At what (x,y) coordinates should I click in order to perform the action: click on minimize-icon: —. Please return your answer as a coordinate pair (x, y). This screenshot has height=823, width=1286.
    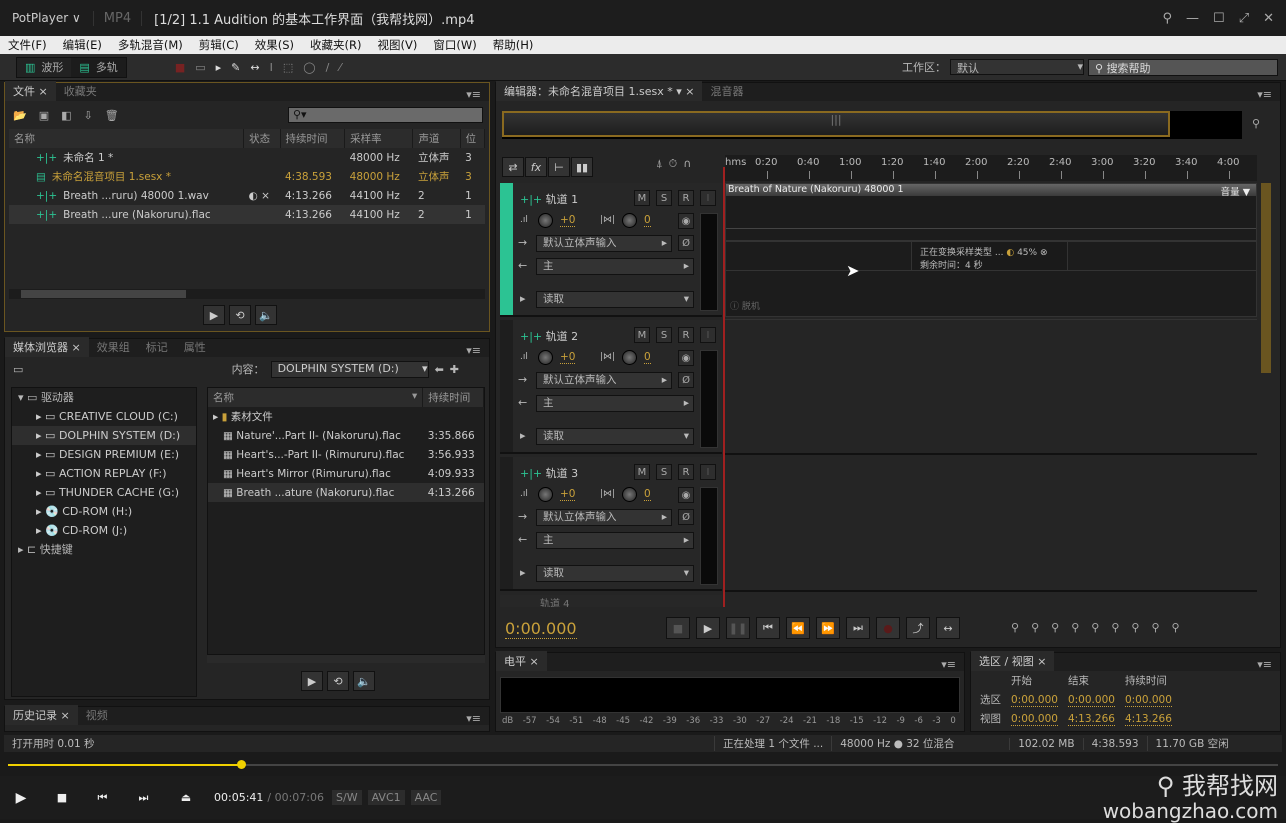
    Looking at the image, I should click on (1192, 18).